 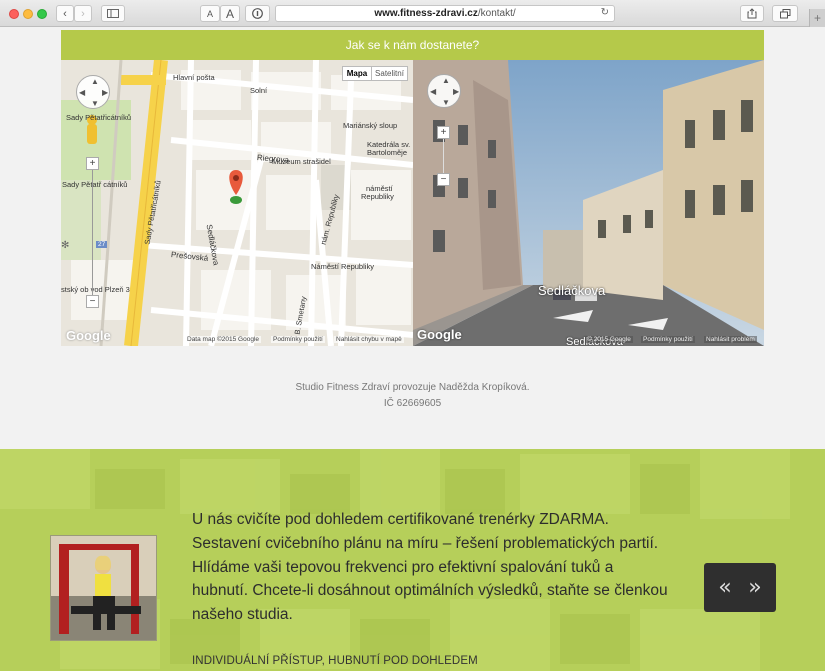 I want to click on sidebar-button, so click(x=113, y=13).